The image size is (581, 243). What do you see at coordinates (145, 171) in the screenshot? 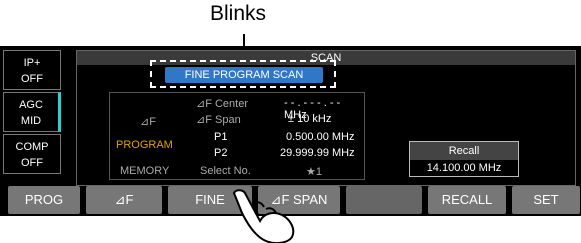
I see `memory-row-label: MEMORY` at bounding box center [145, 171].